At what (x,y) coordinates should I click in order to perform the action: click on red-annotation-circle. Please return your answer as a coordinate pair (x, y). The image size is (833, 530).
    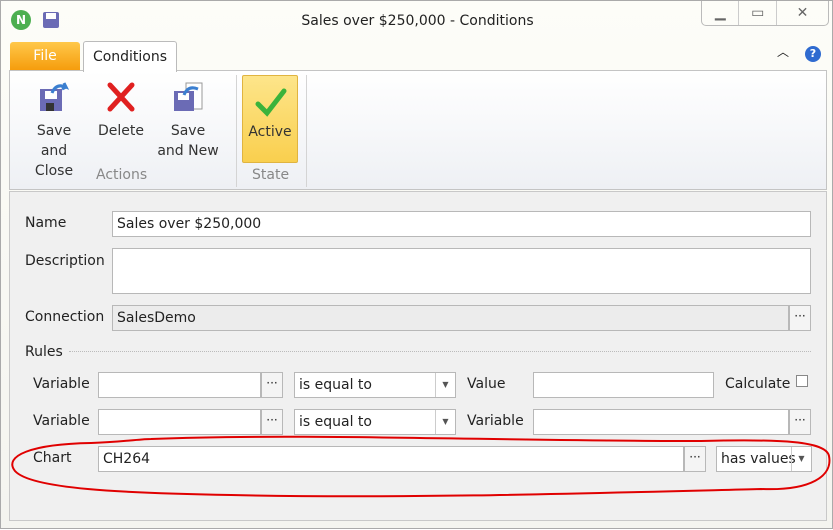
    Looking at the image, I should click on (421, 466).